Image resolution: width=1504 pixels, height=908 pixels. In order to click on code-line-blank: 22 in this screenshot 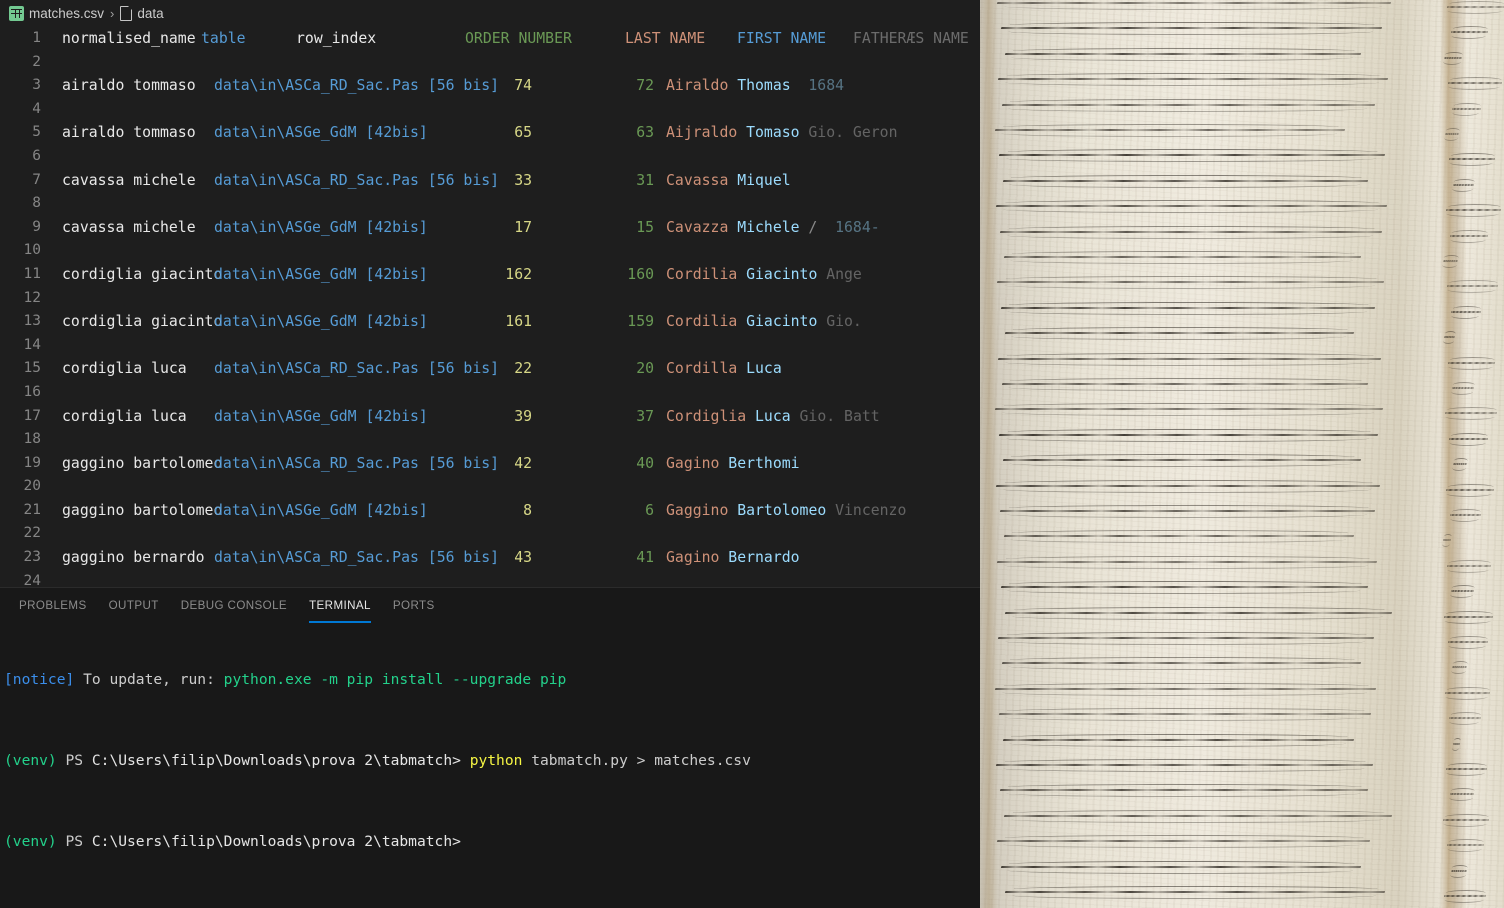, I will do `click(490, 534)`.